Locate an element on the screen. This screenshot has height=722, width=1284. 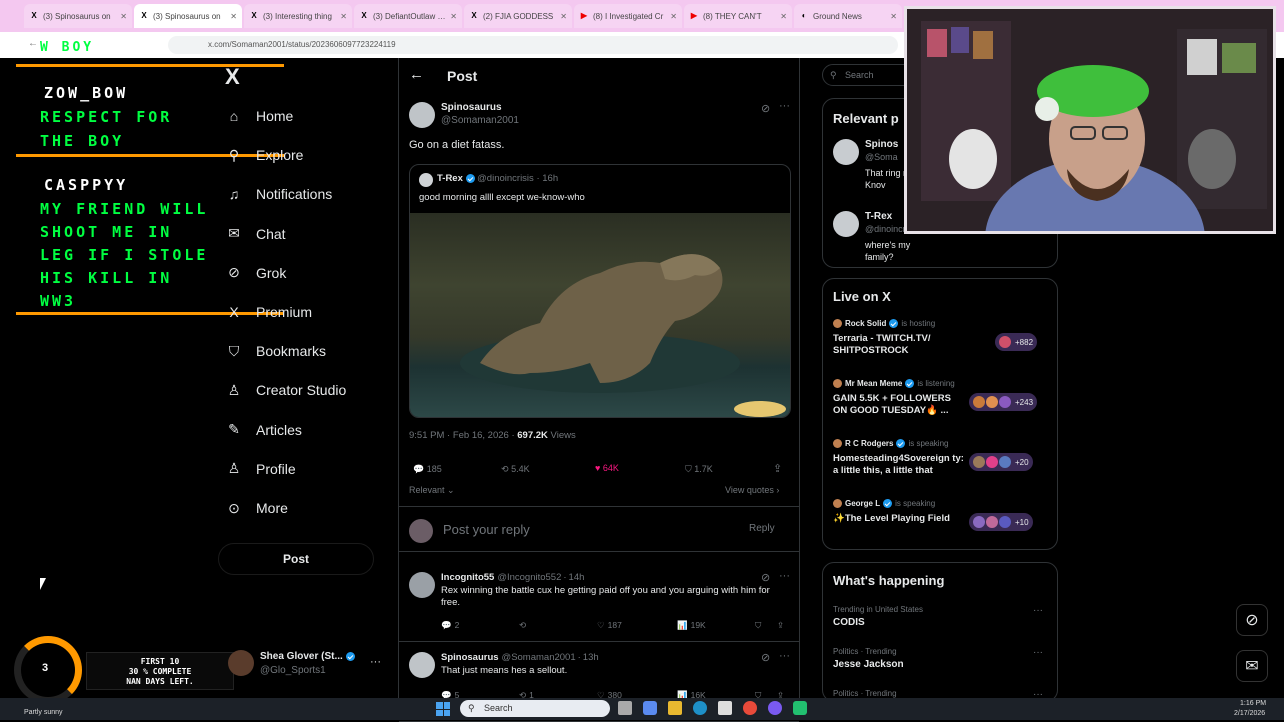
sidebar-item-profile: ♙ Profile is located at coordinates (261, 469).